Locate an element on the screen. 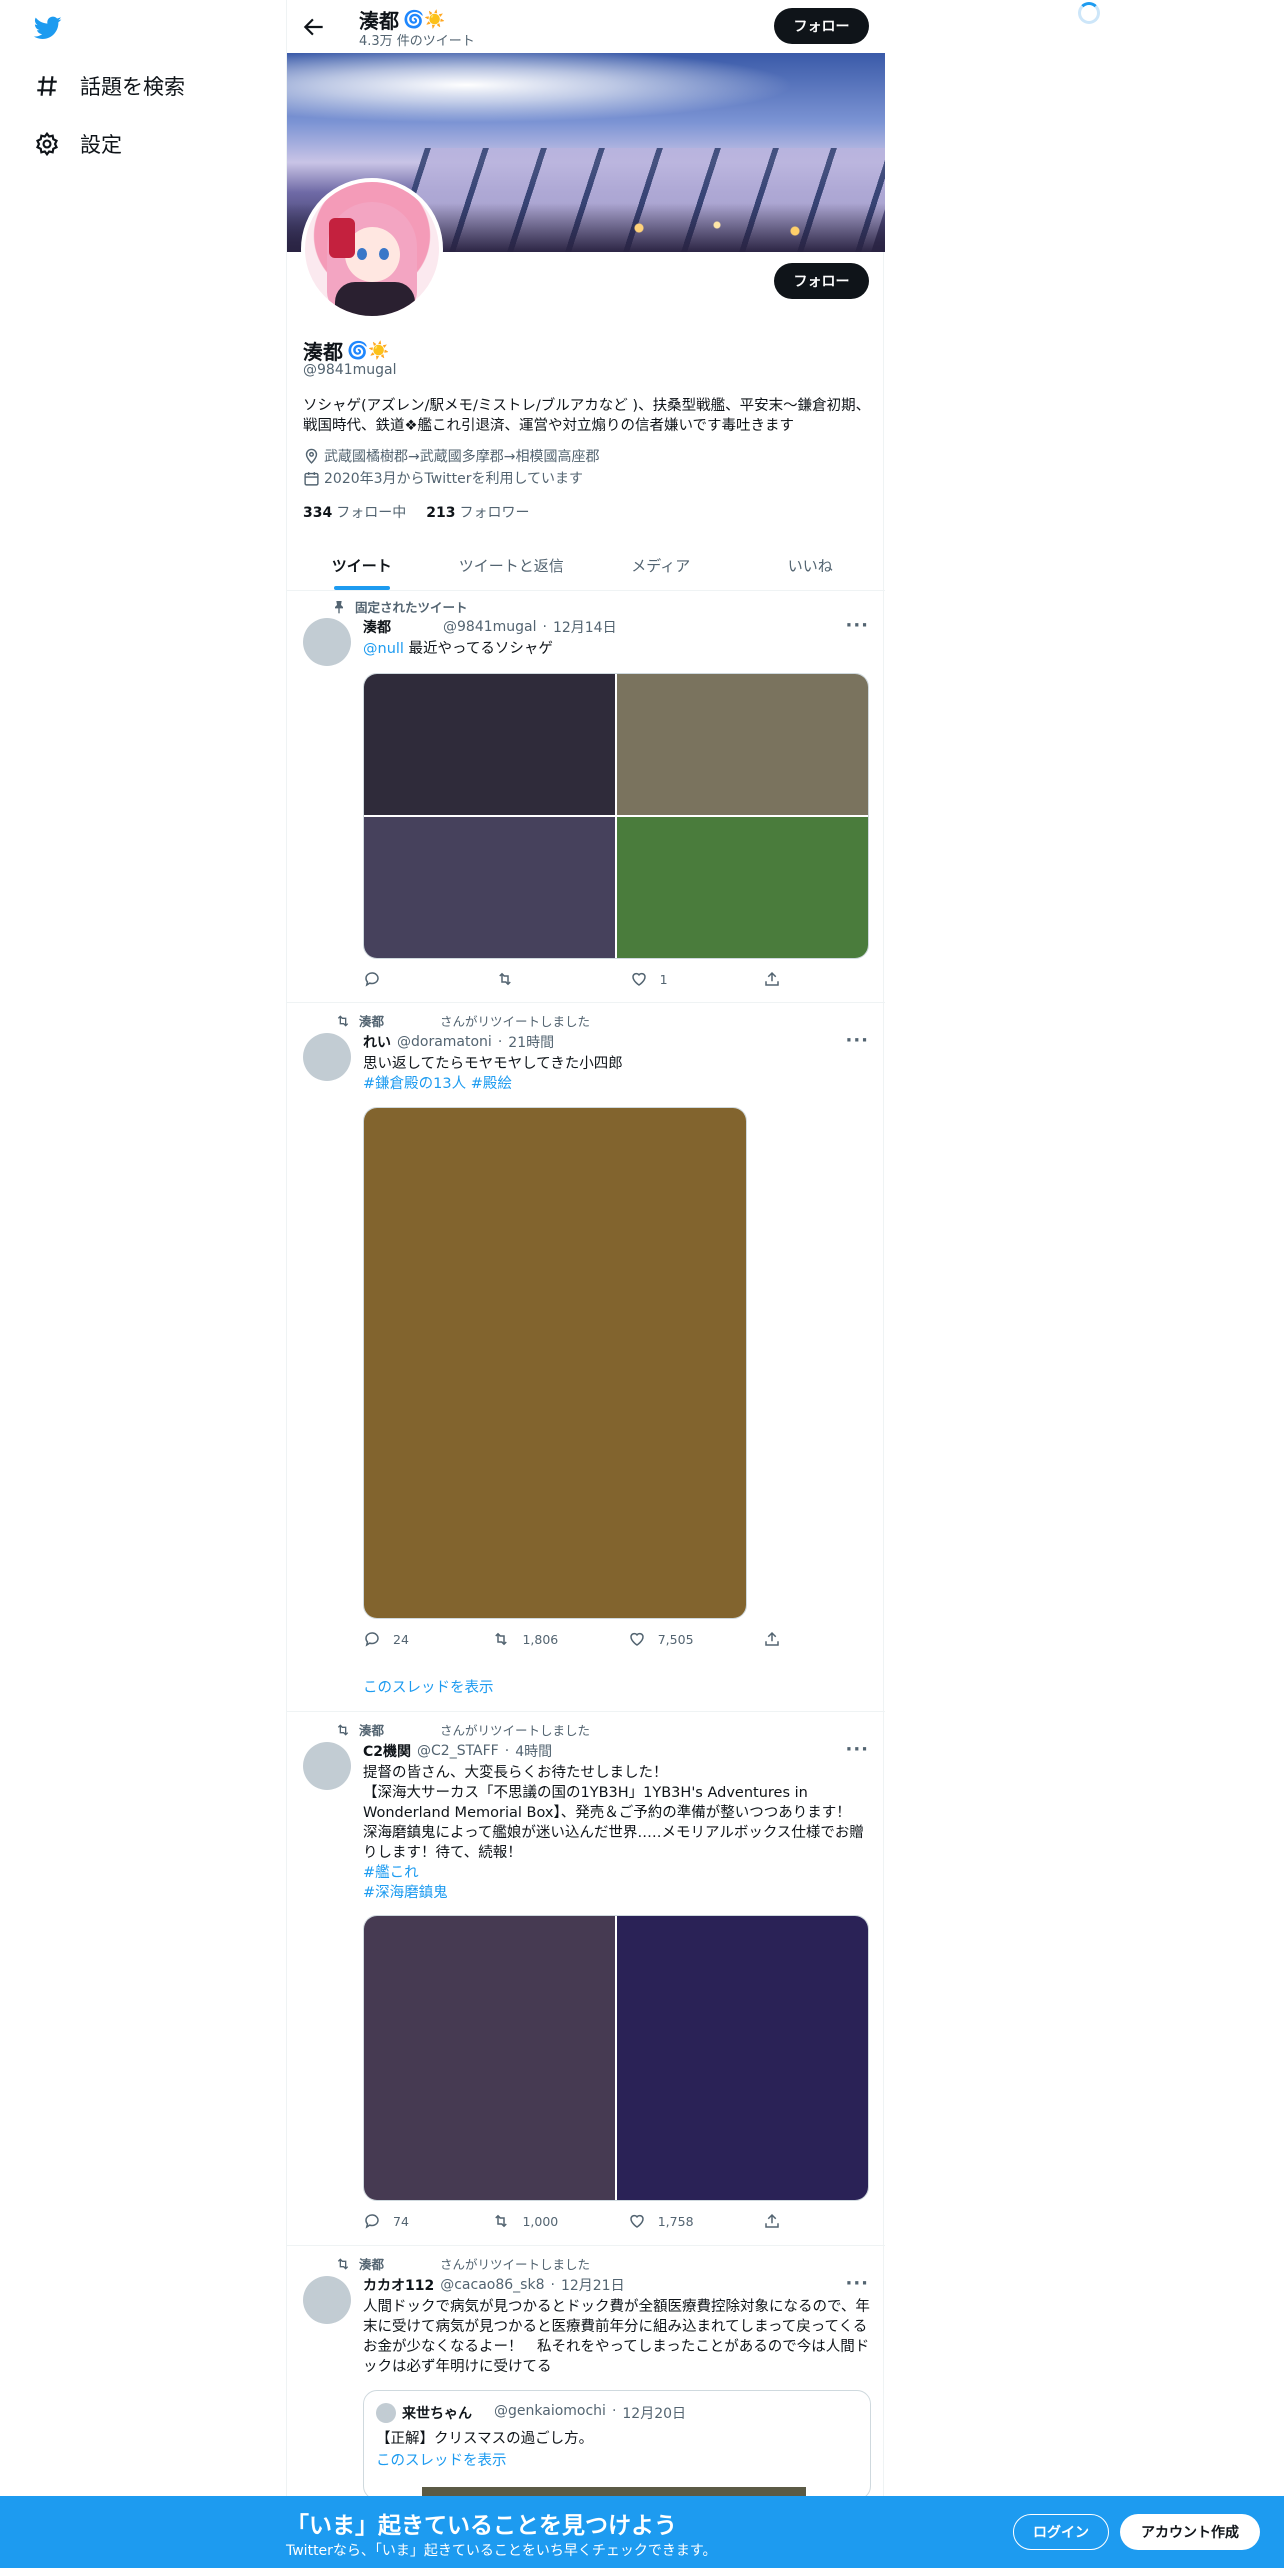 This screenshot has width=1284, height=2568. tweet-time: 12月14日 is located at coordinates (585, 627).